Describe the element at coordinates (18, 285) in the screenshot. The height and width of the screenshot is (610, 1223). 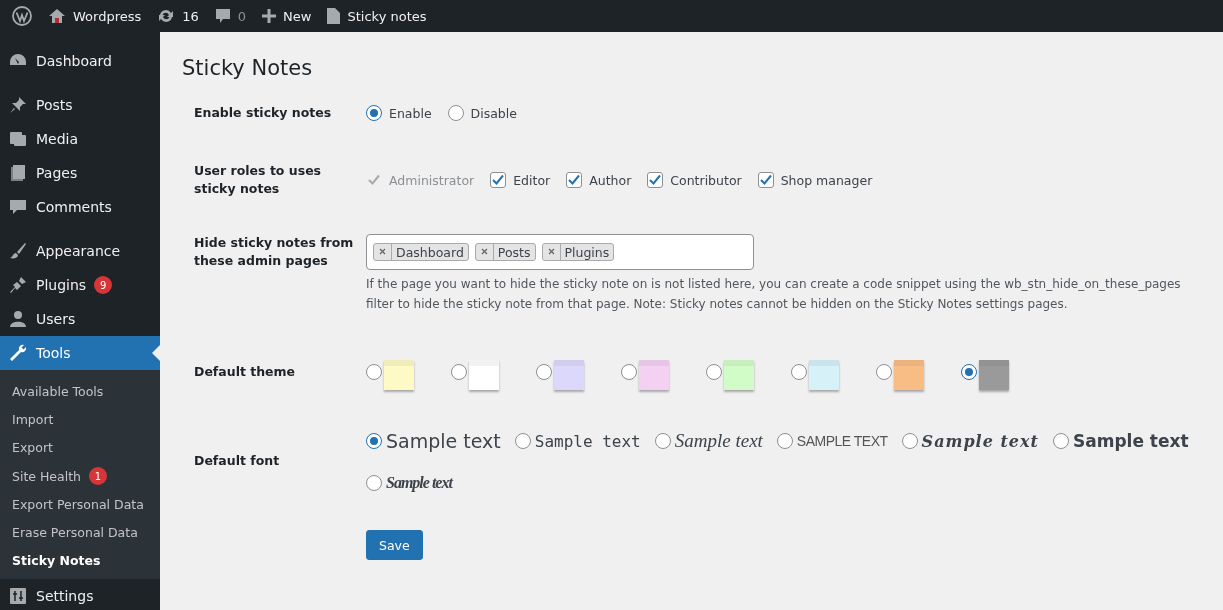
I see `plug-icon` at that location.